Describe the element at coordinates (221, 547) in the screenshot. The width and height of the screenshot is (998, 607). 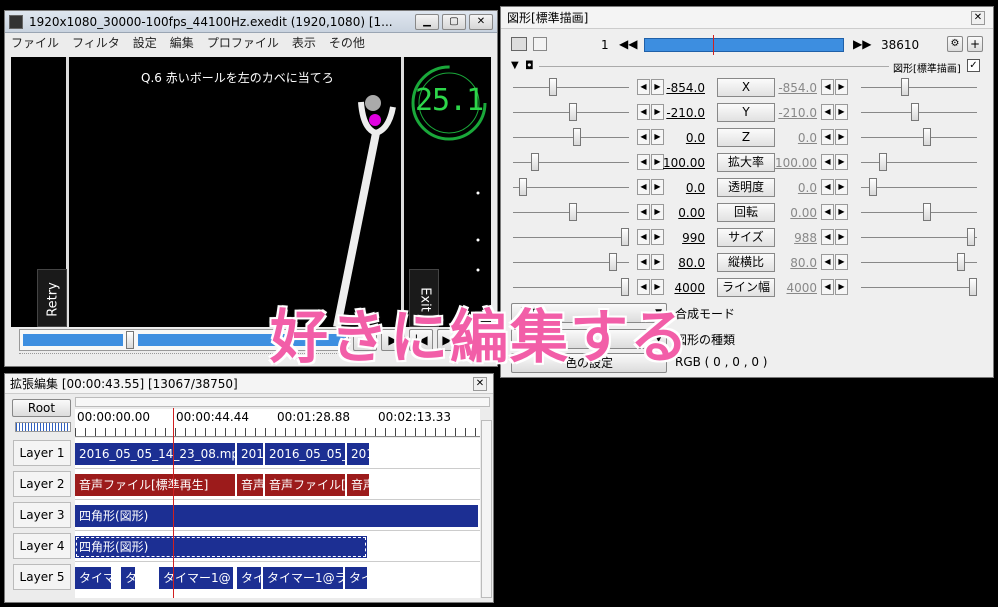
I see `clip-figure-layer4: 四角形(図形)` at that location.